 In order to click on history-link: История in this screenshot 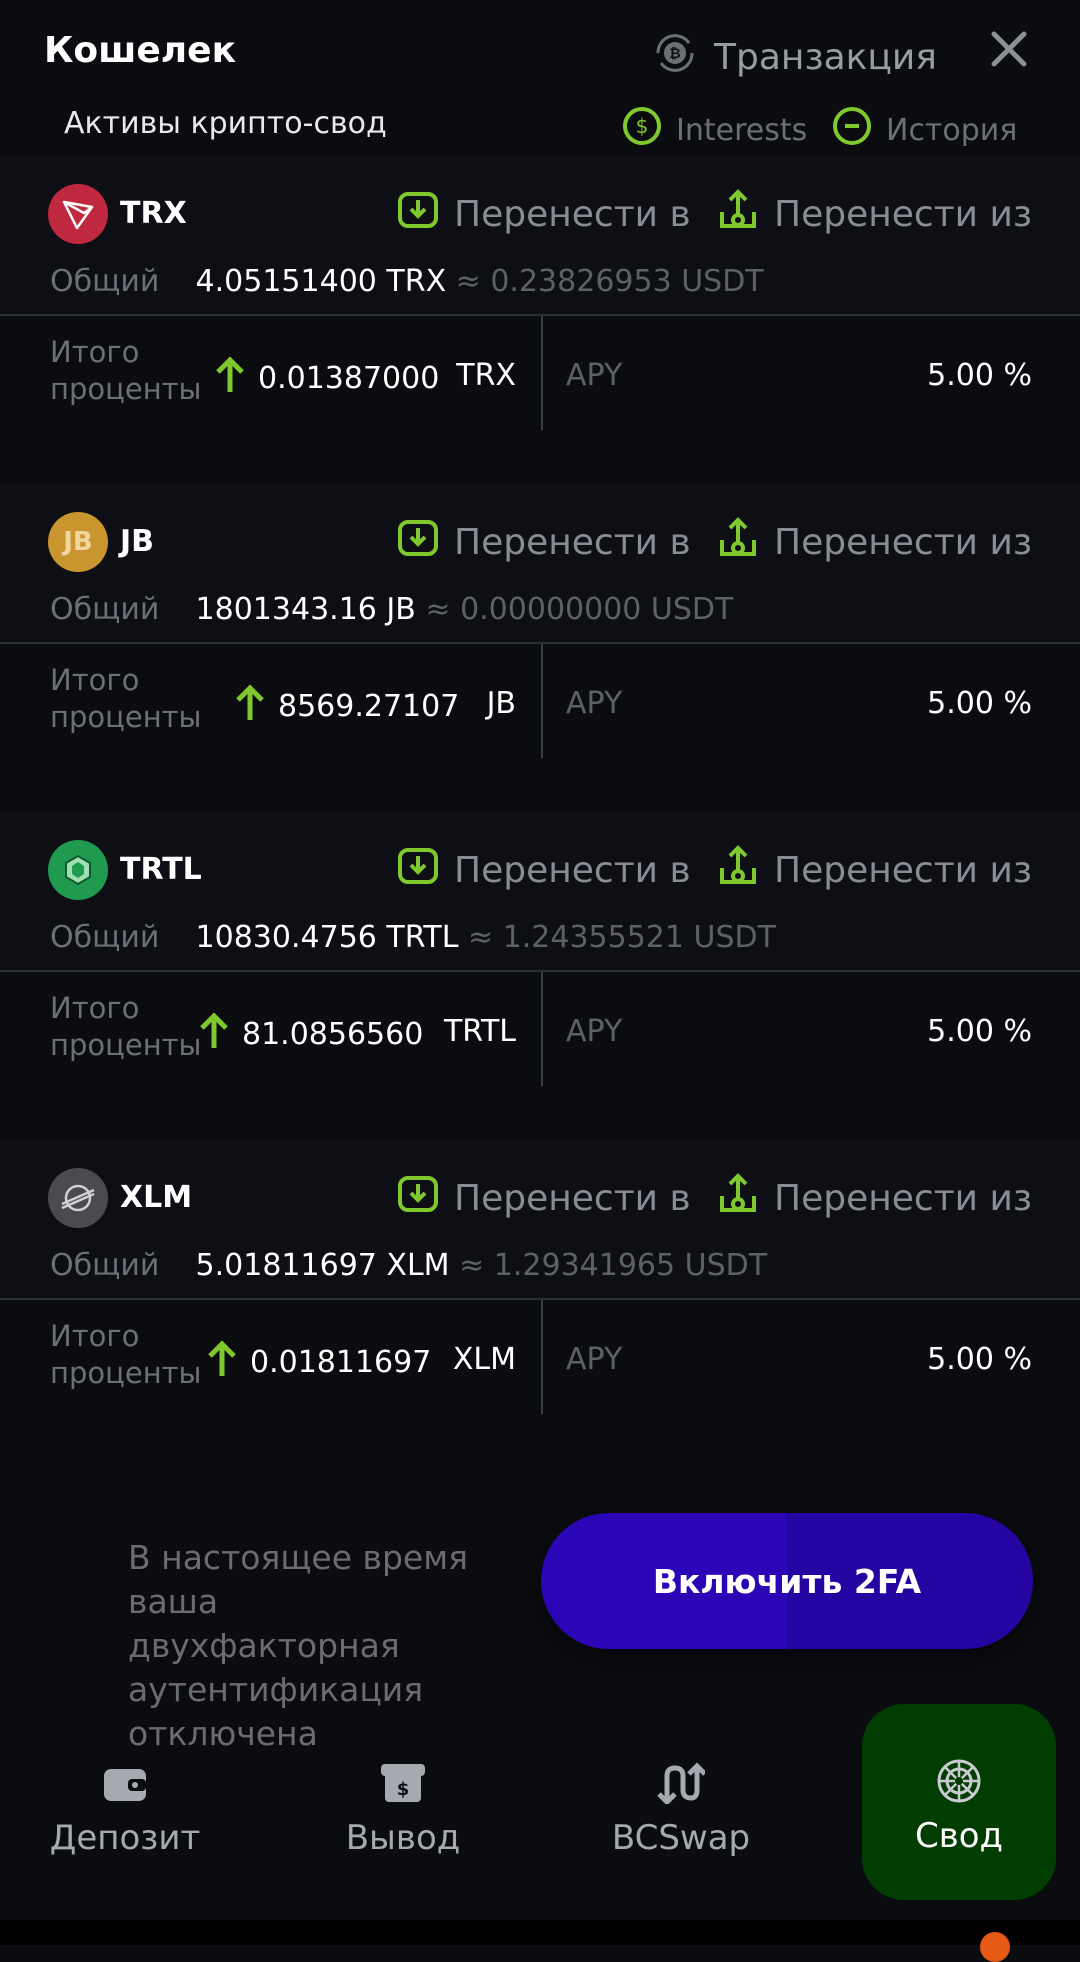, I will do `click(924, 126)`.